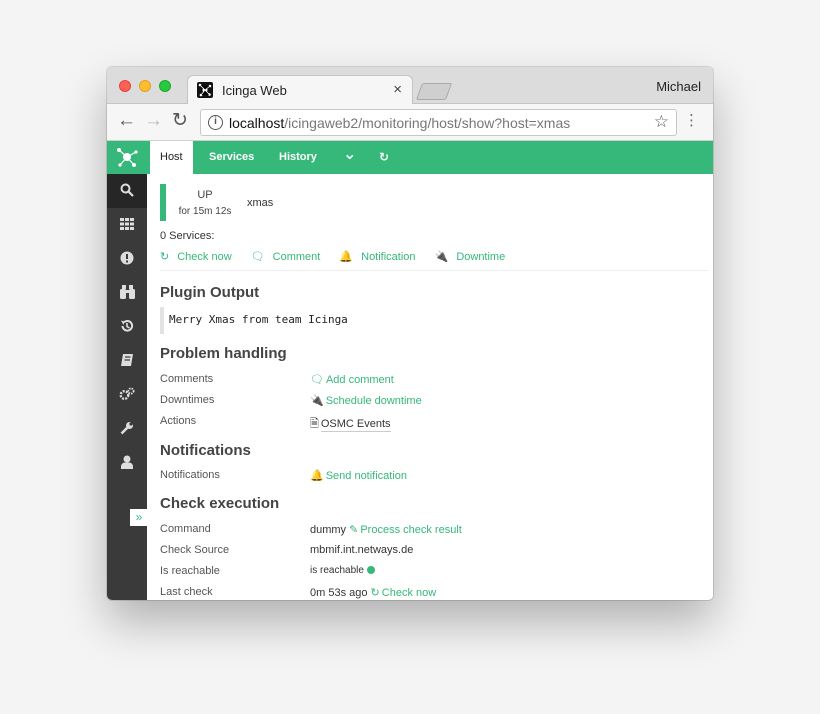 The image size is (820, 714). I want to click on dashboard-icon, so click(127, 224).